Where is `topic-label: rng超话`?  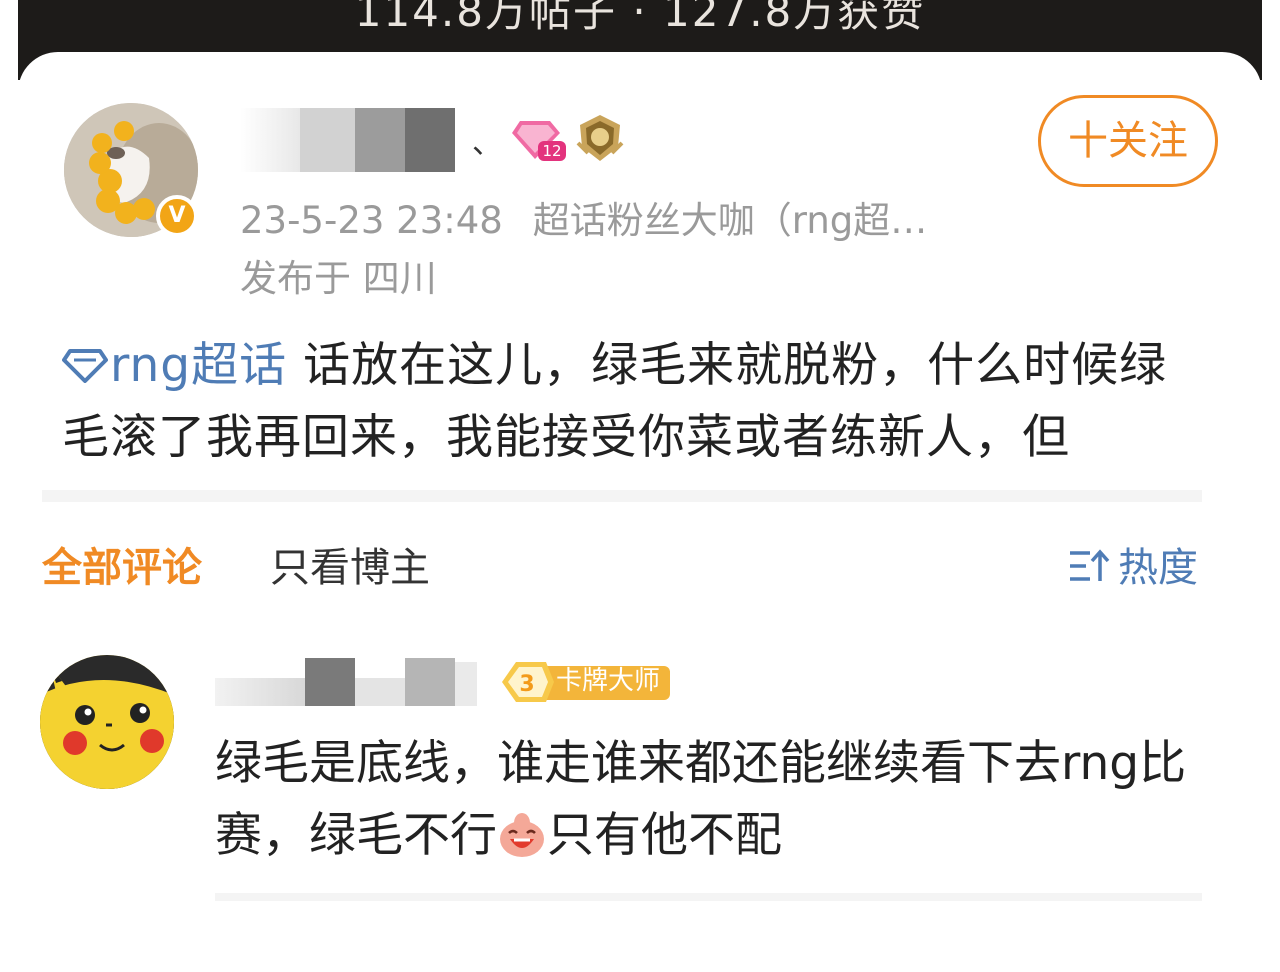 topic-label: rng超话 is located at coordinates (199, 365).